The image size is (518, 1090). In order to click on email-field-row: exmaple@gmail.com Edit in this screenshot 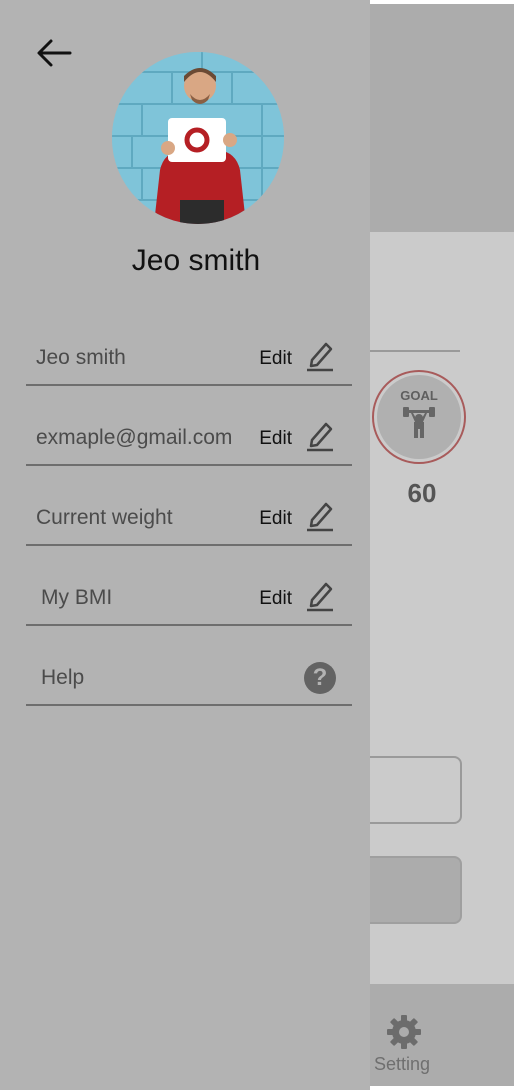, I will do `click(189, 425)`.